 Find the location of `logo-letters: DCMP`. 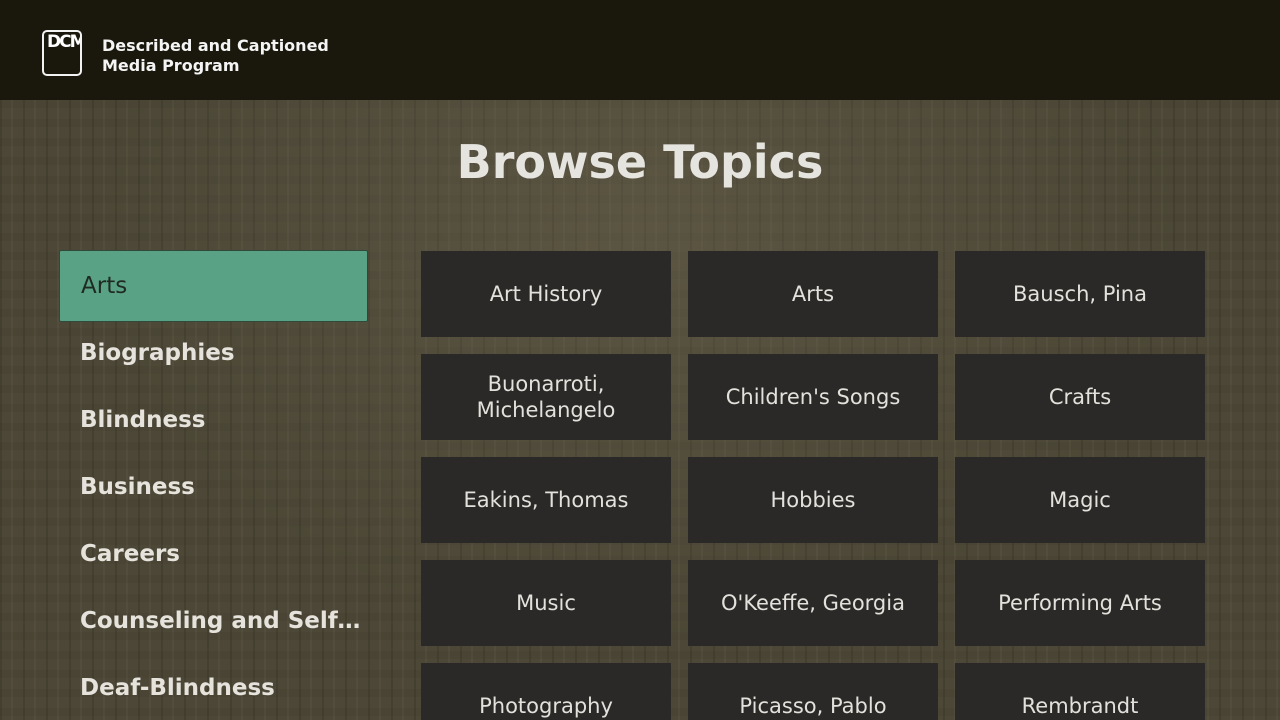

logo-letters: DCMP is located at coordinates (63, 42).